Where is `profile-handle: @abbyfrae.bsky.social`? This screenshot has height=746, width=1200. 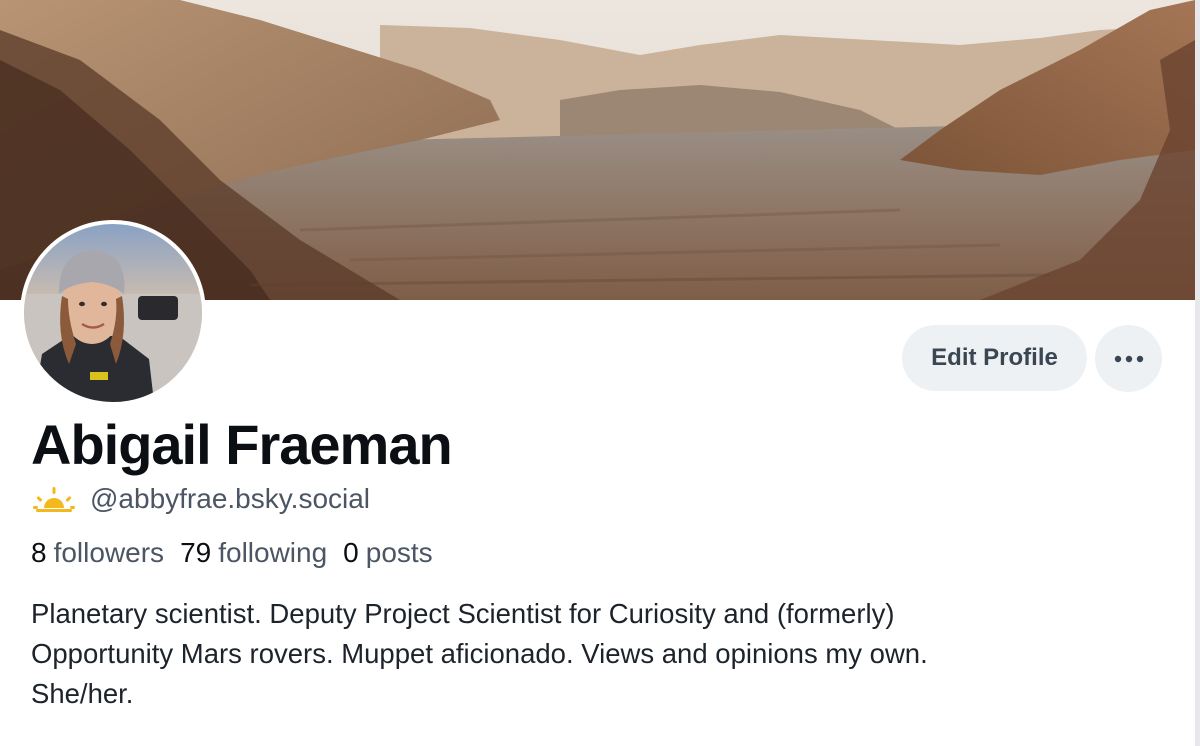 profile-handle: @abbyfrae.bsky.social is located at coordinates (230, 498).